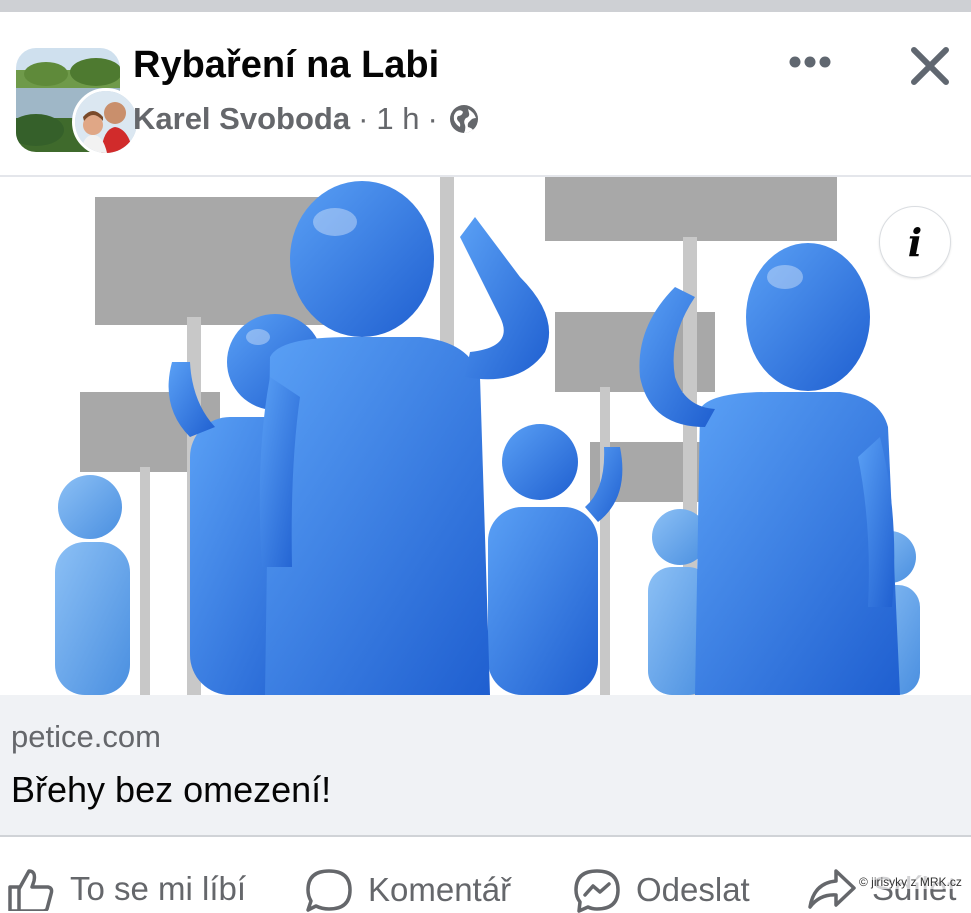 Image resolution: width=971 pixels, height=913 pixels. I want to click on link-title: Břehy bez omezení!, so click(171, 789).